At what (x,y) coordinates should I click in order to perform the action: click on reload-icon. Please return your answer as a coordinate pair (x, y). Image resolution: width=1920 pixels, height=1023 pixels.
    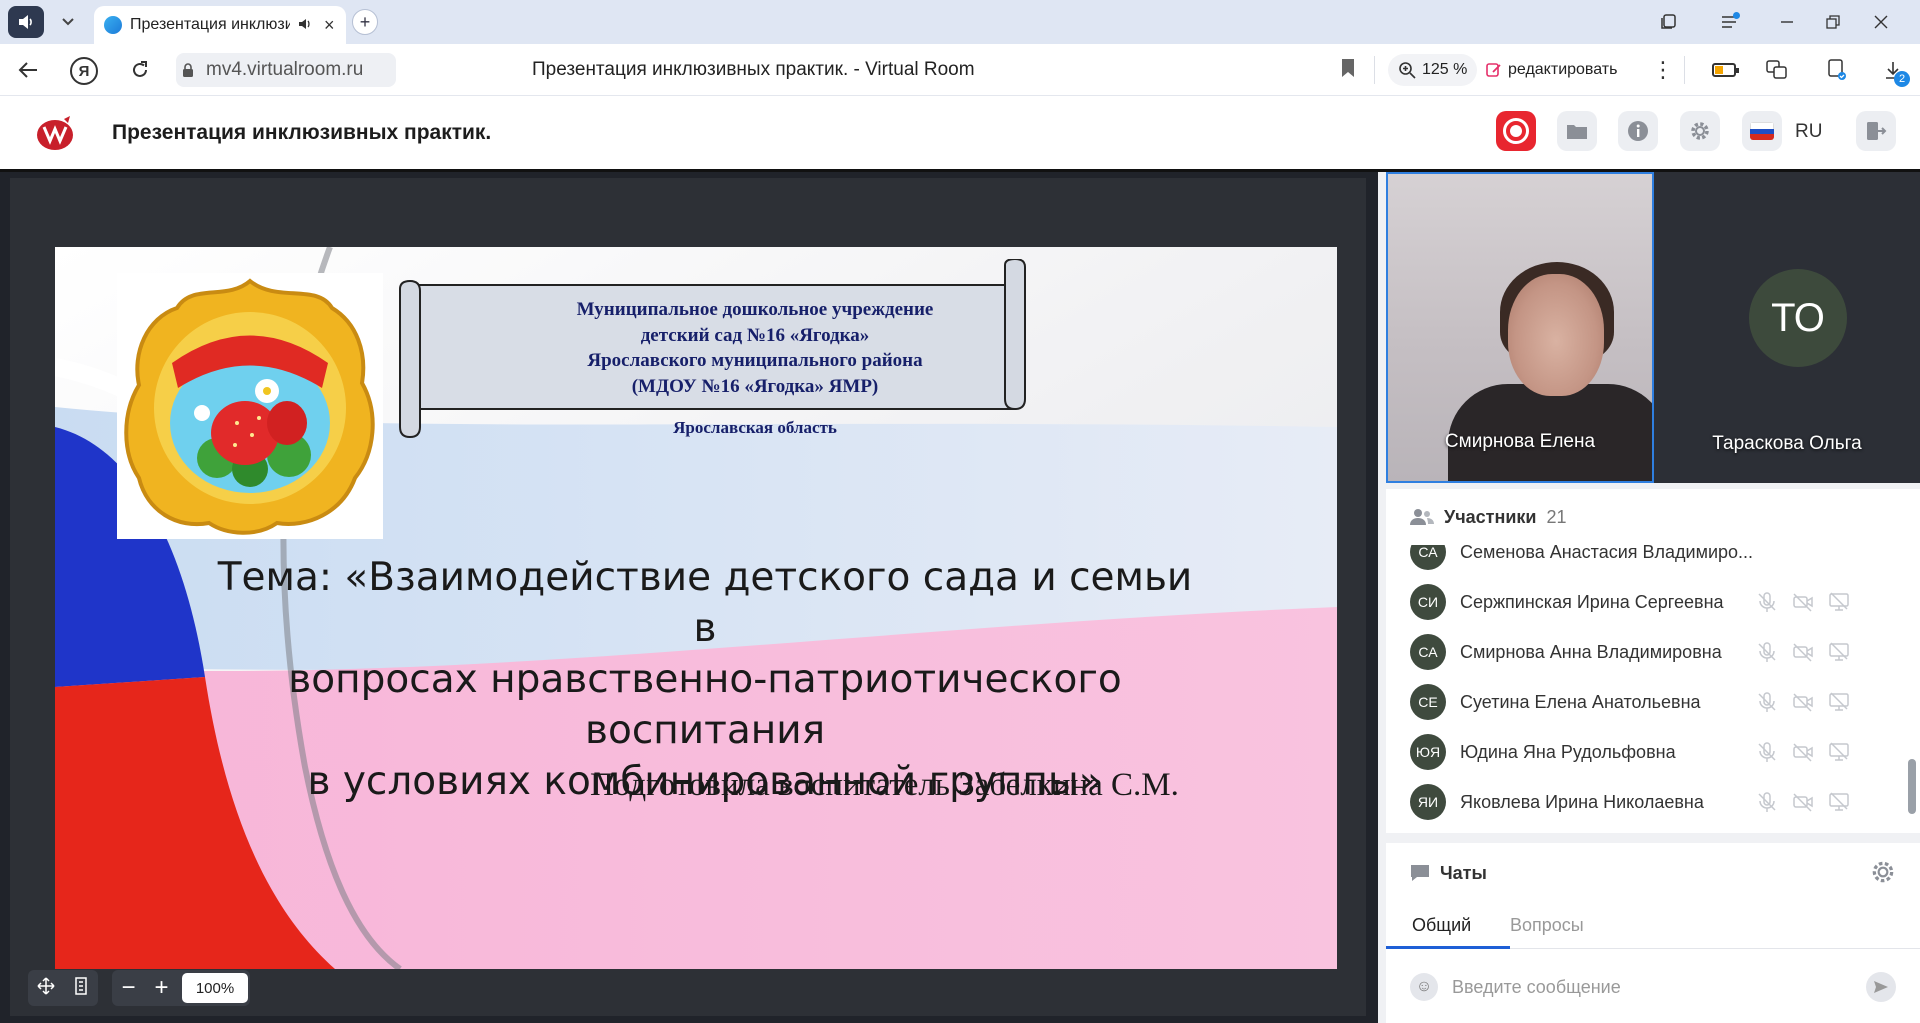
    Looking at the image, I should click on (140, 70).